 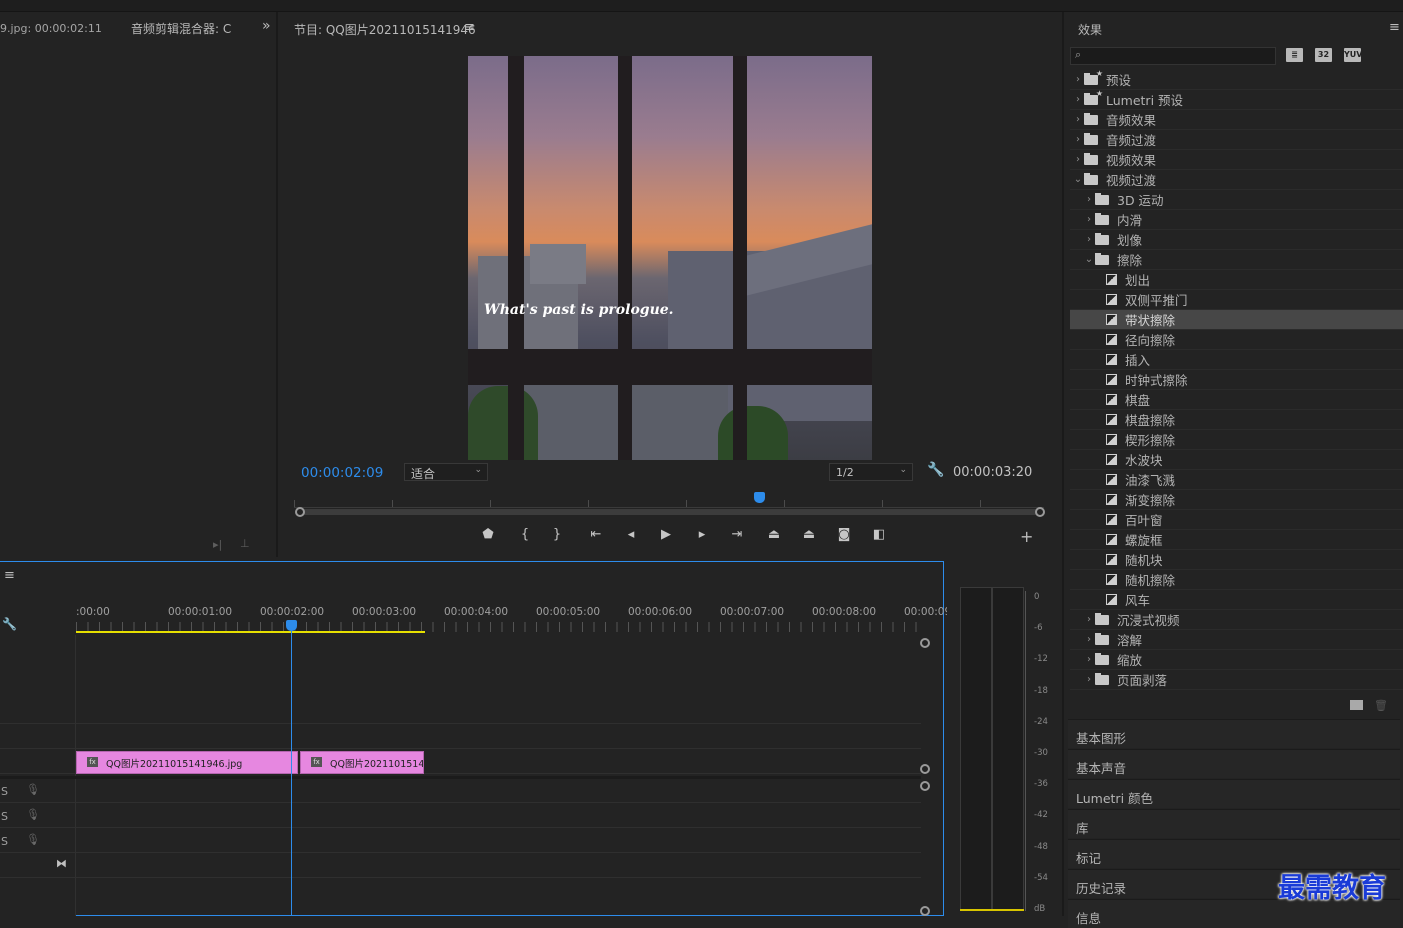 I want to click on playhead-marker, so click(x=759, y=497).